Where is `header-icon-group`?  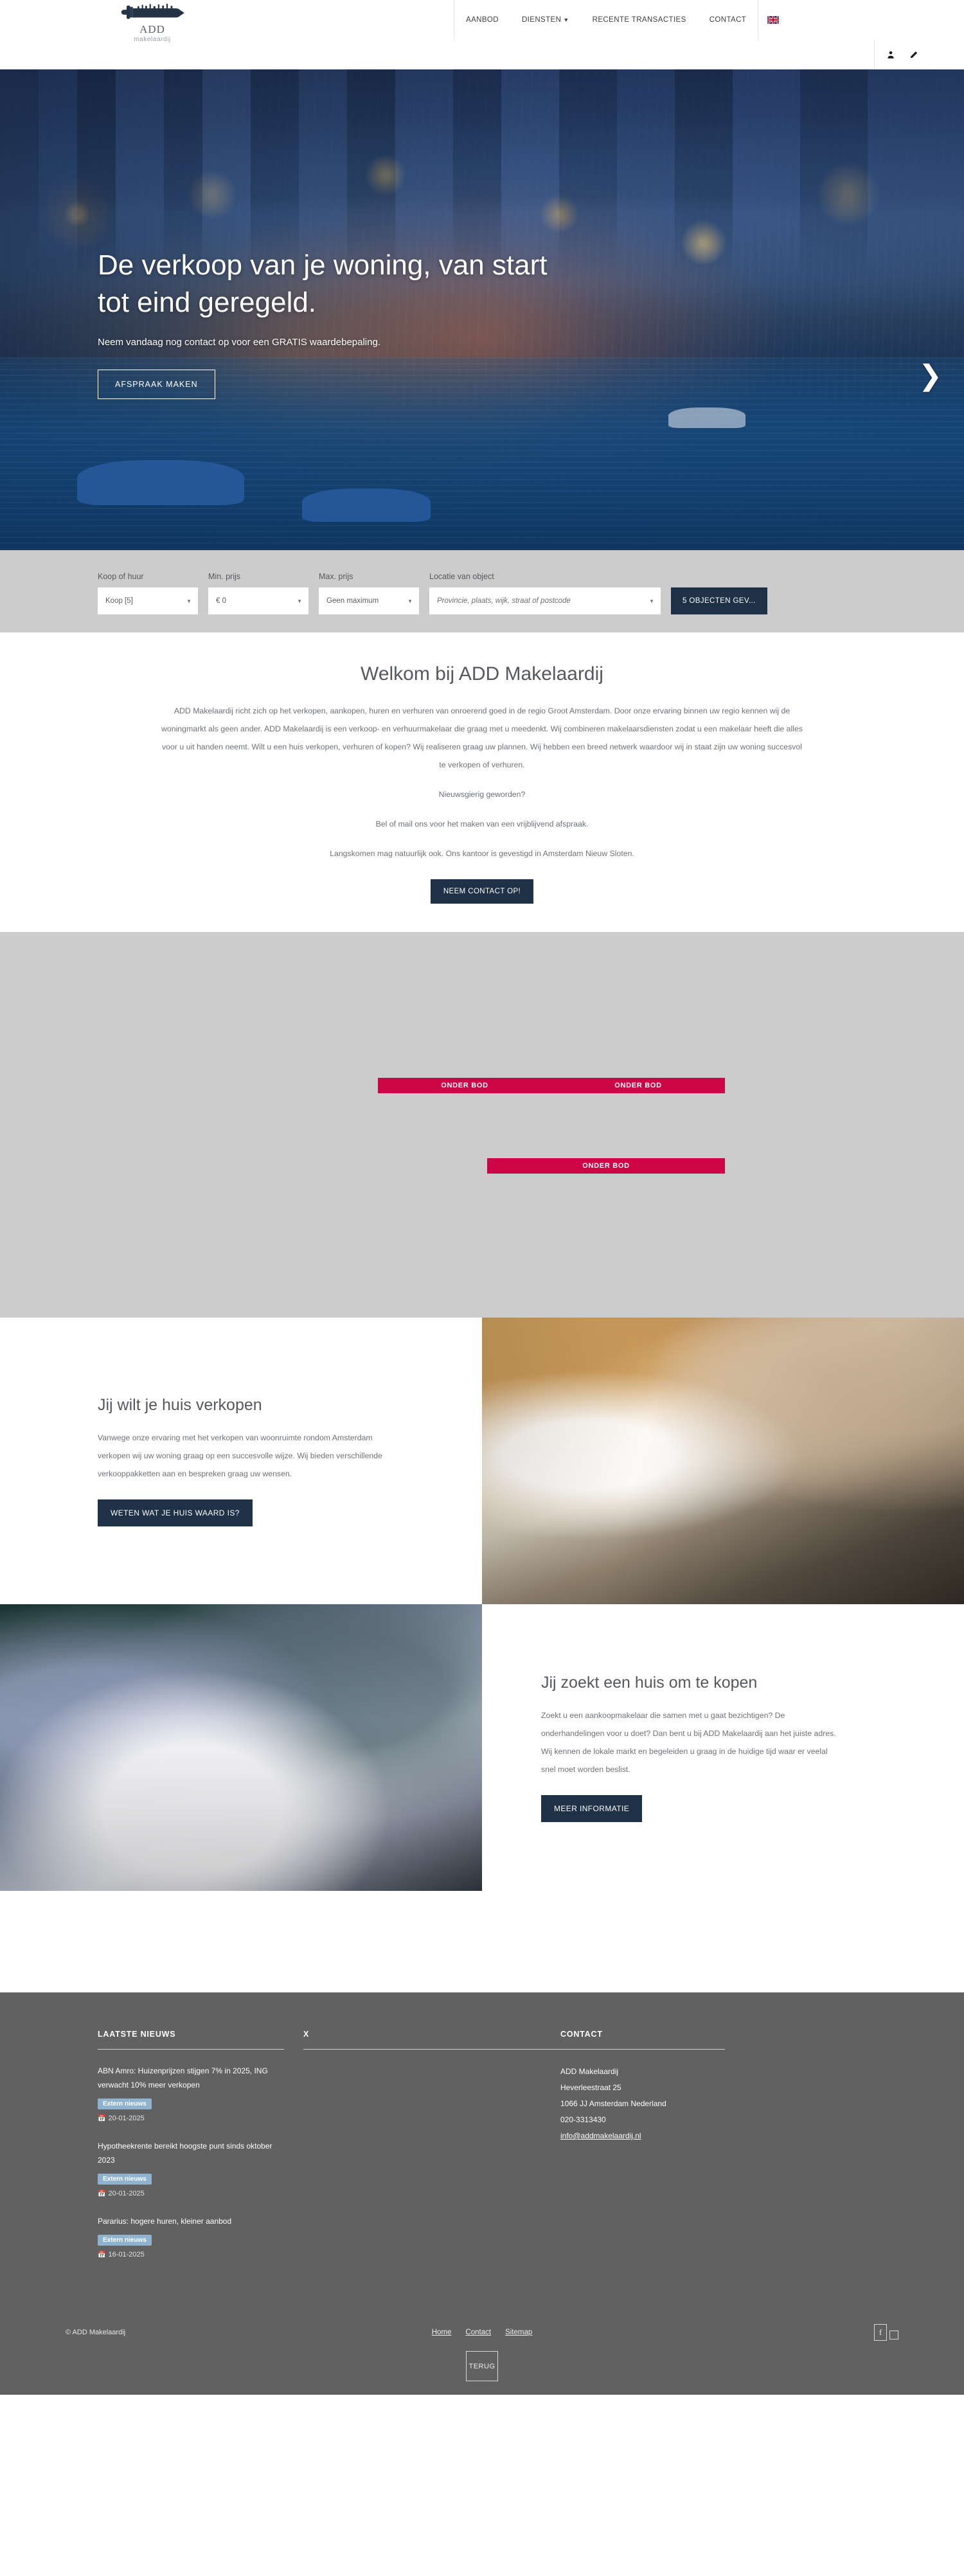
header-icon-group is located at coordinates (919, 54).